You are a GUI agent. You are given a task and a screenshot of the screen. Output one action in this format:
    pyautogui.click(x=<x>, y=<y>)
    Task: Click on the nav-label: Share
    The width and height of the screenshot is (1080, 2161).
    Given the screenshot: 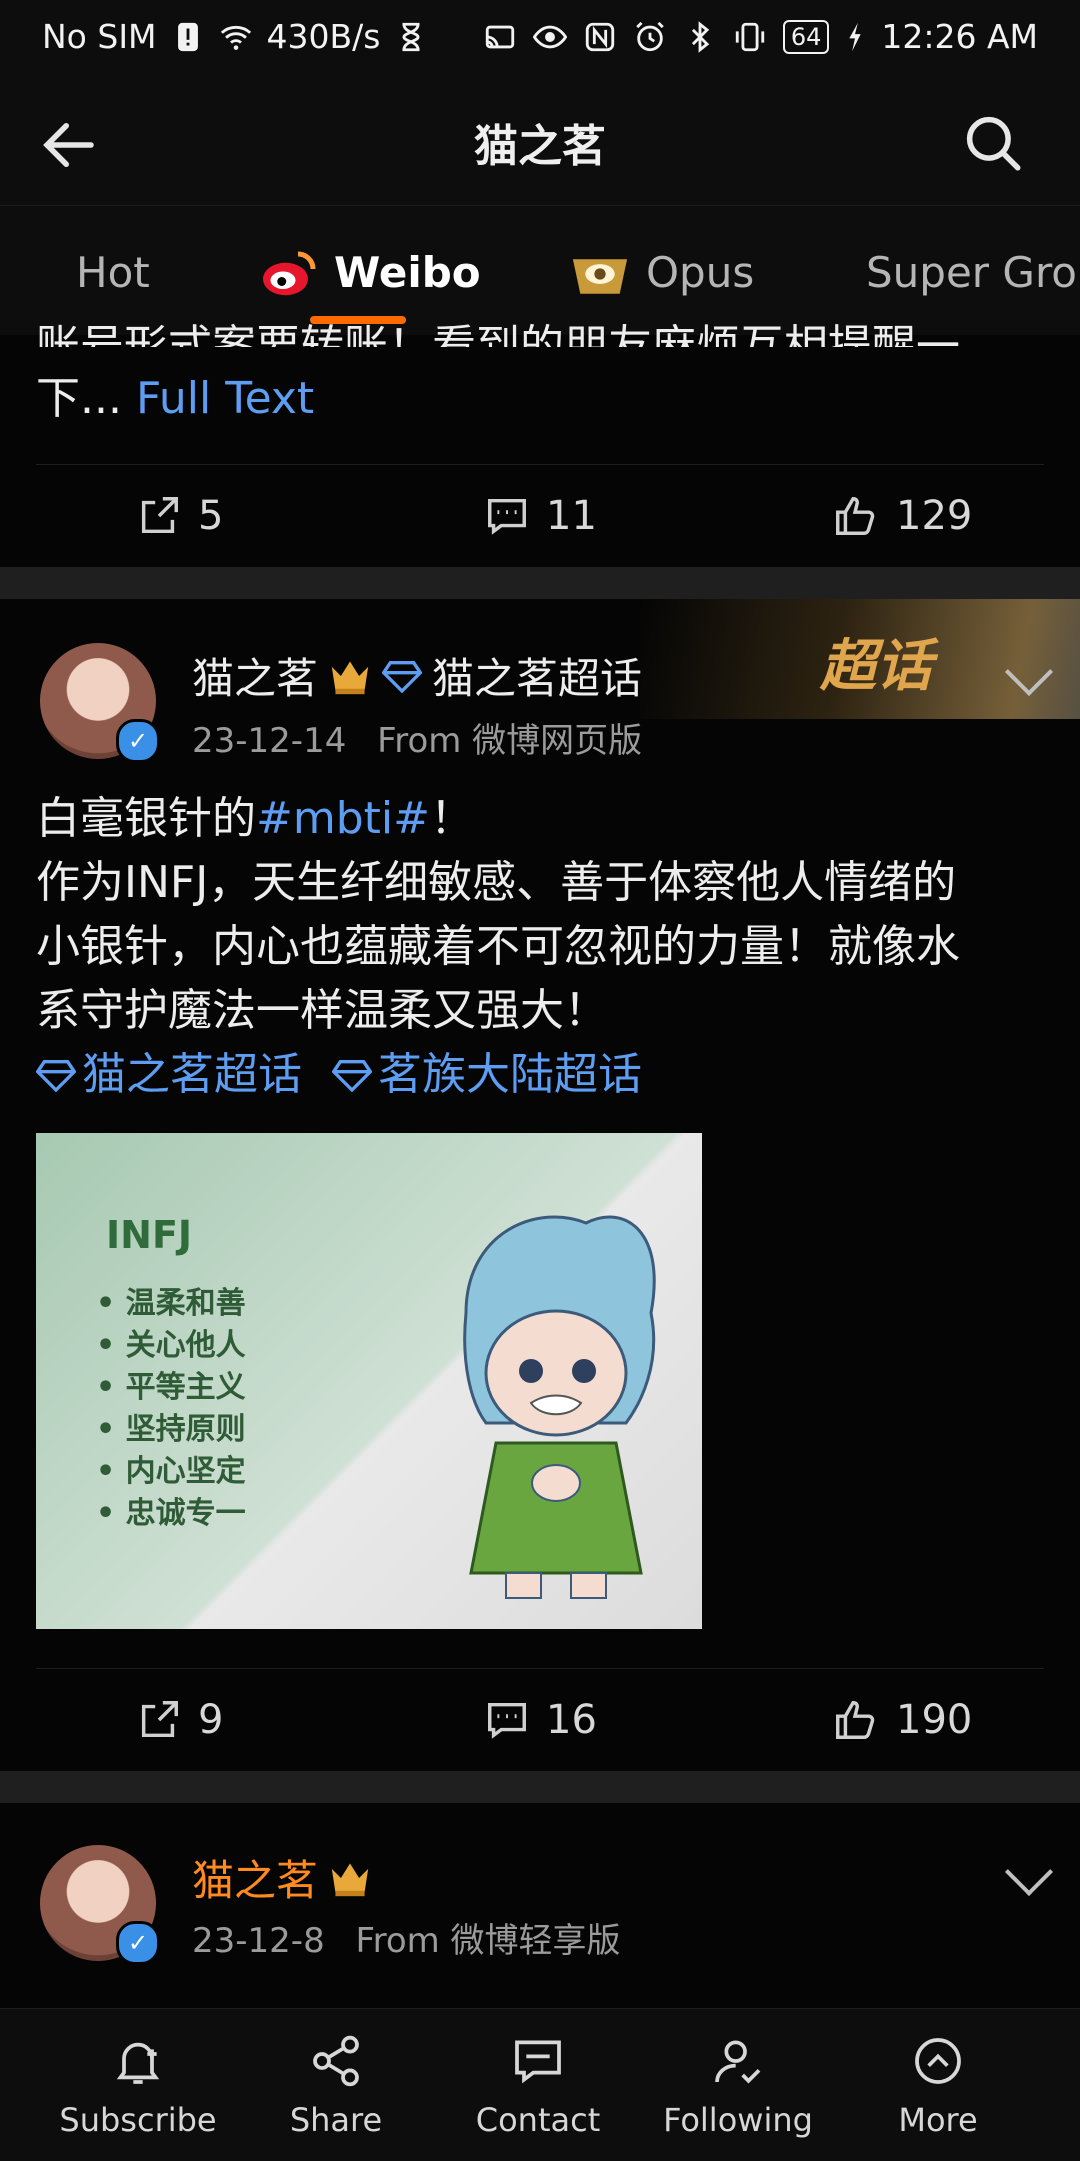 What is the action you would take?
    pyautogui.click(x=336, y=2120)
    